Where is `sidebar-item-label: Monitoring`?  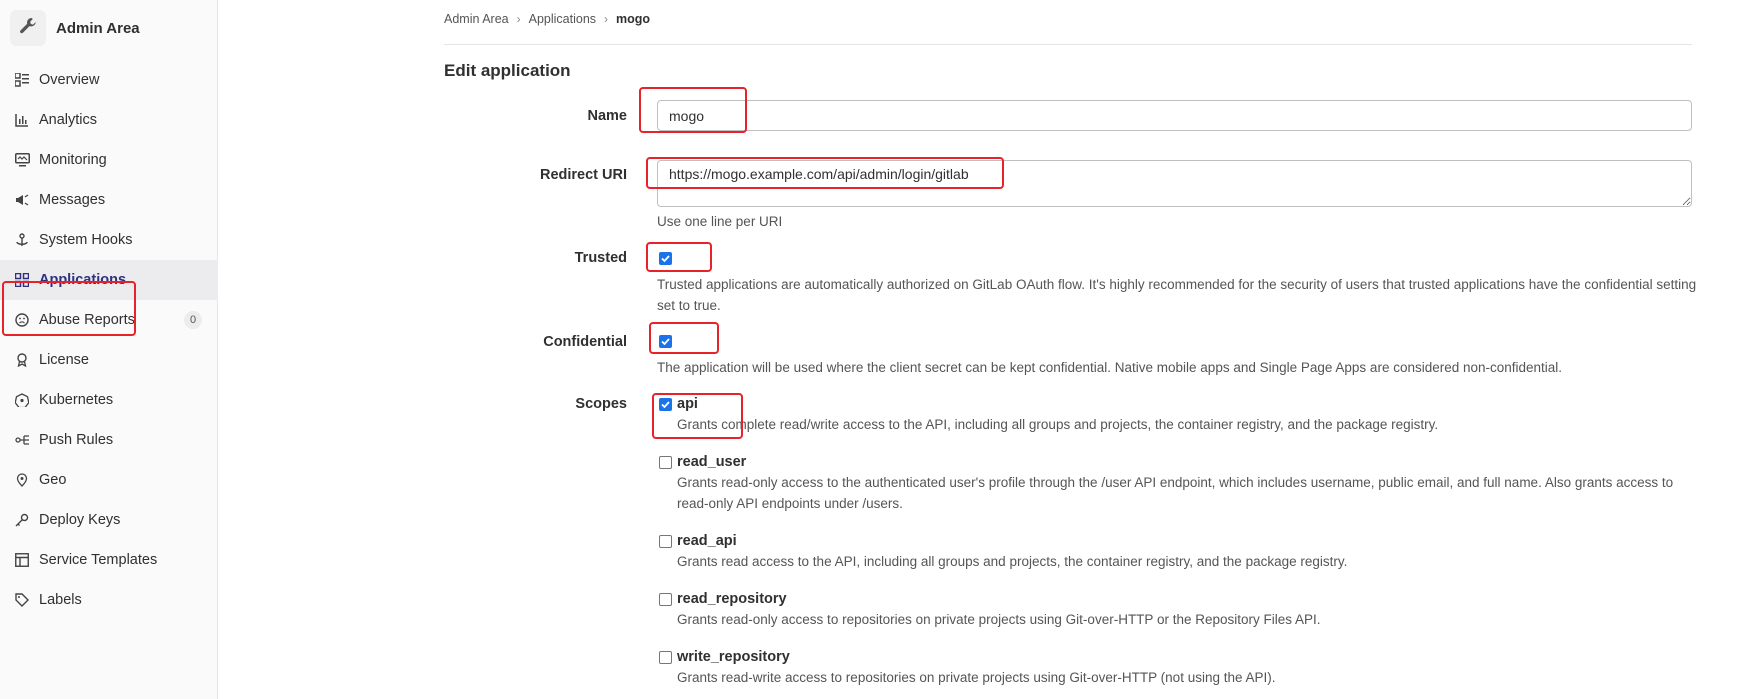 sidebar-item-label: Monitoring is located at coordinates (73, 160).